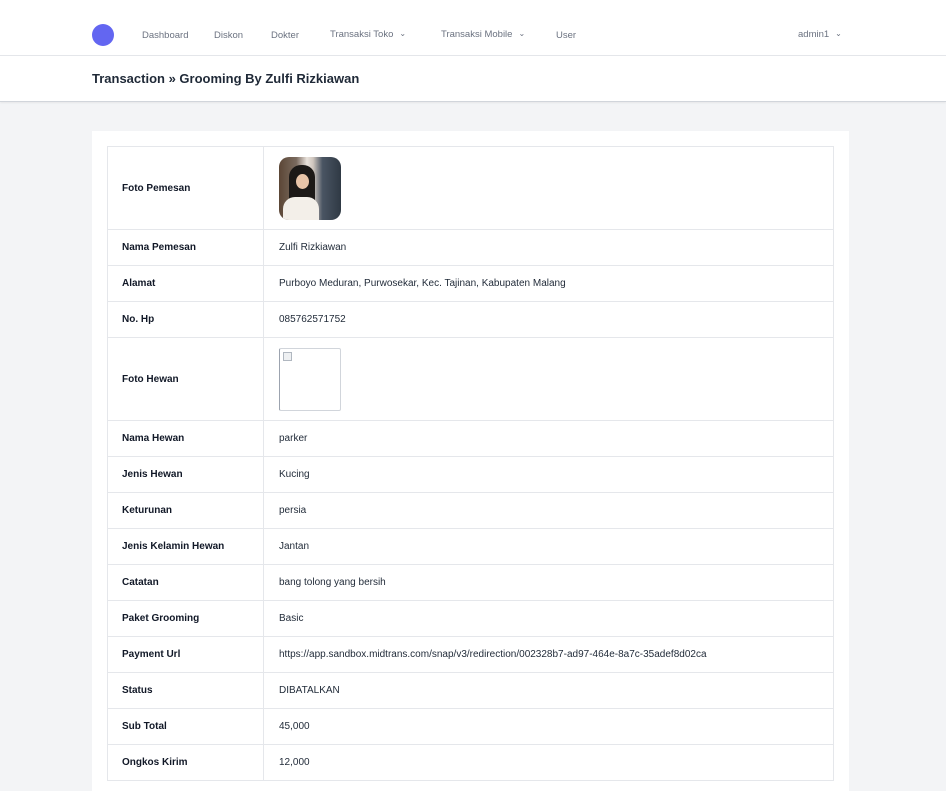 The width and height of the screenshot is (946, 791). I want to click on nav-transaksi-mobile: Transaksi Mobile ⌄, so click(483, 34).